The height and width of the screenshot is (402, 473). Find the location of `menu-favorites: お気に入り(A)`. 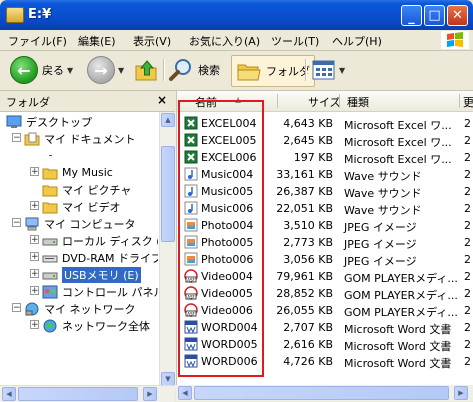

menu-favorites: お気に入り(A) is located at coordinates (224, 41).